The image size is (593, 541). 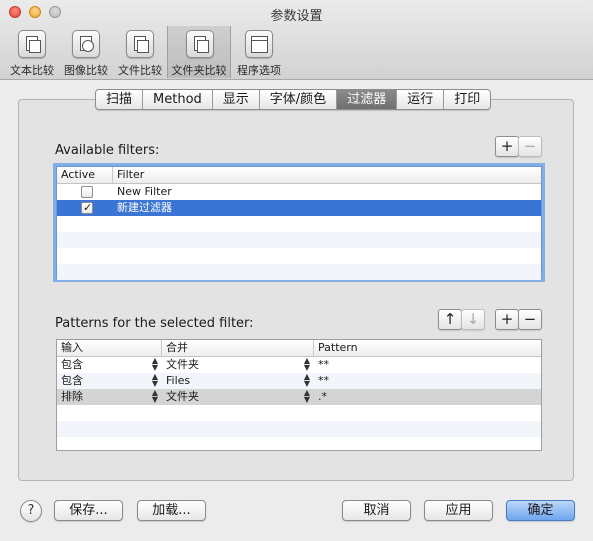 I want to click on pattern-row: 包含 ▲ ▼ 文件夹 ▲ ▼ **, so click(x=299, y=365).